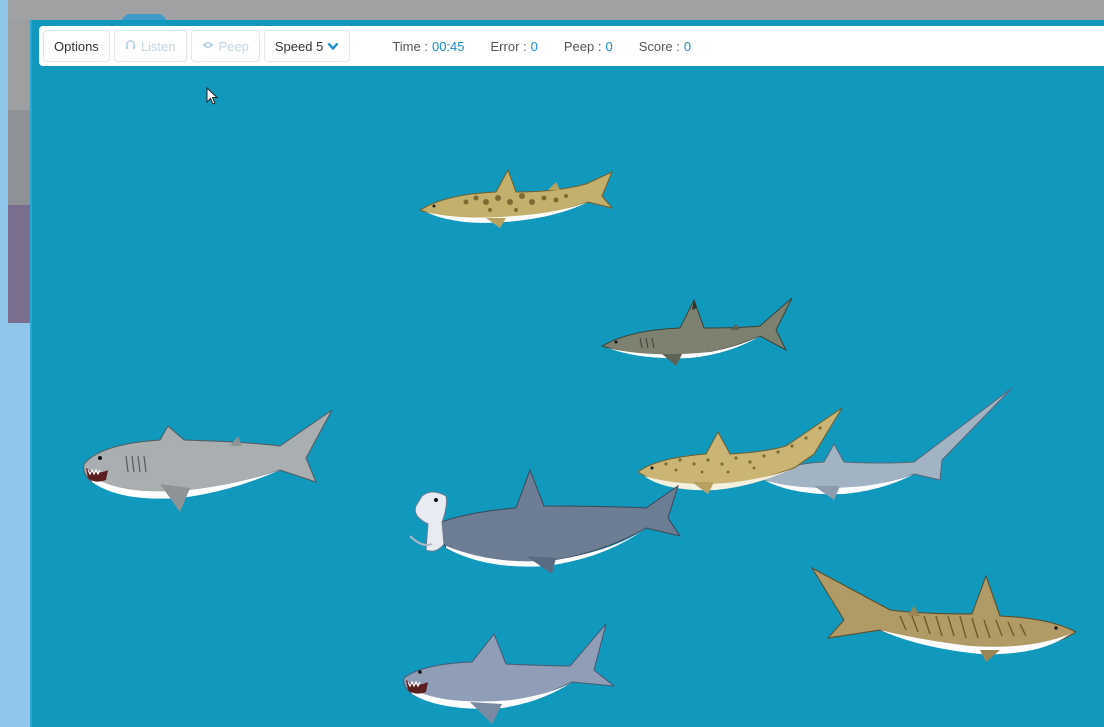 This screenshot has width=1104, height=727. What do you see at coordinates (687, 46) in the screenshot?
I see `score-value: 0` at bounding box center [687, 46].